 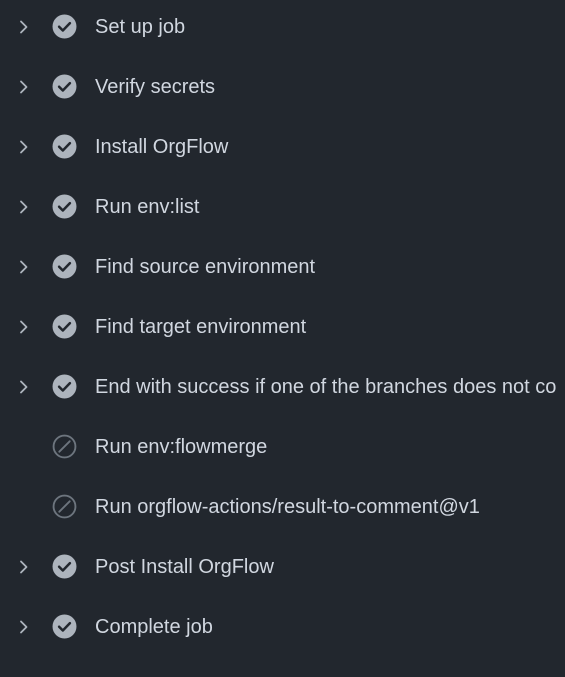 What do you see at coordinates (282, 630) in the screenshot?
I see `step-complete-job: Complete job` at bounding box center [282, 630].